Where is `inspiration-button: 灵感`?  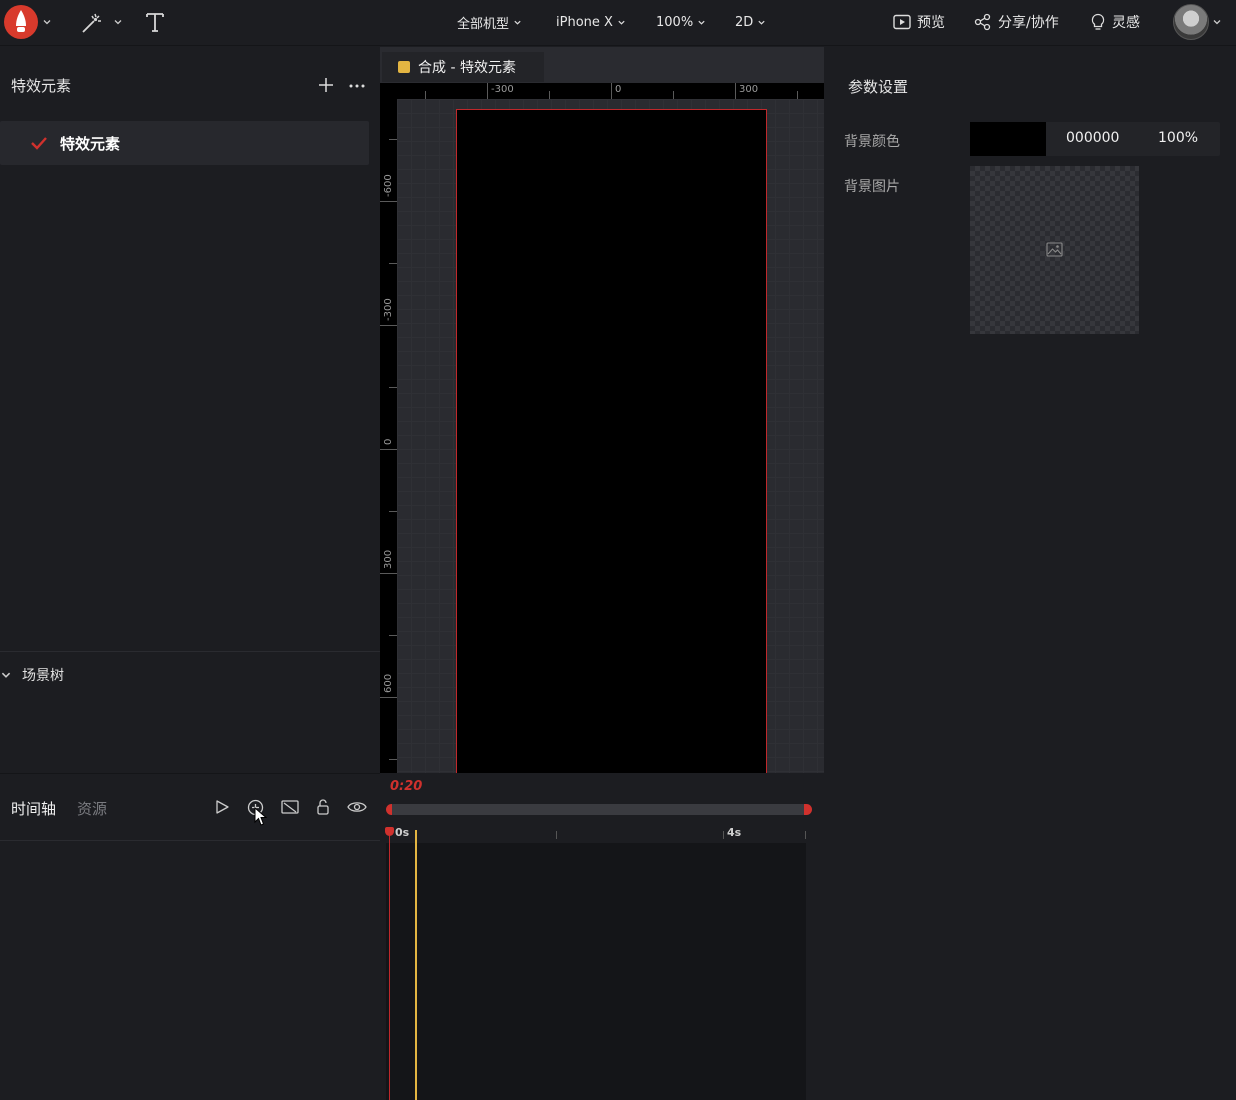 inspiration-button: 灵感 is located at coordinates (1115, 22).